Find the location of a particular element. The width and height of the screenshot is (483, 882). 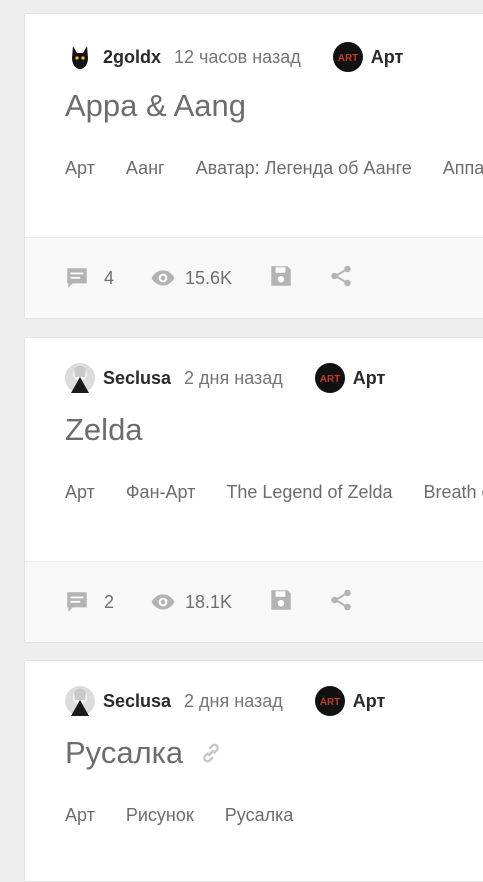

post-title: Zelda is located at coordinates (104, 430).